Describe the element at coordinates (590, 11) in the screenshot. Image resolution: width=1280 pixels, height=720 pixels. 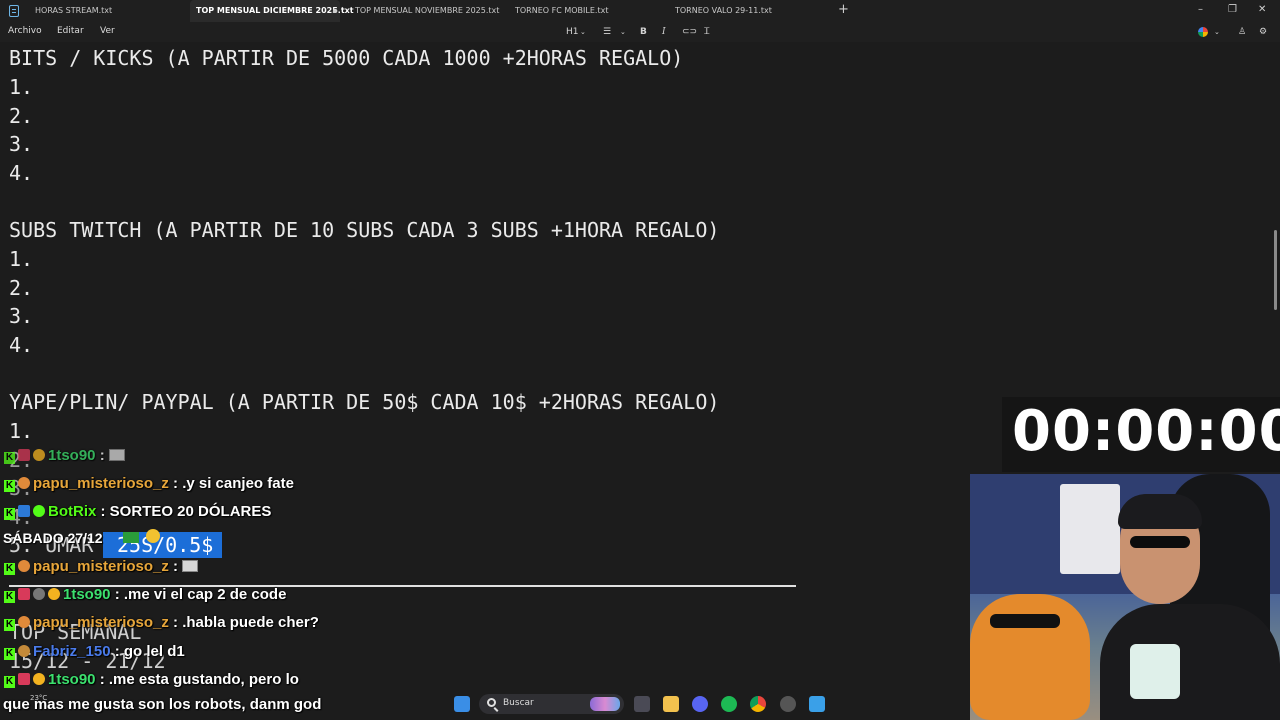
I see `tab-torneo-fc-mobile: TORNEO FC MOBILE.txt` at that location.